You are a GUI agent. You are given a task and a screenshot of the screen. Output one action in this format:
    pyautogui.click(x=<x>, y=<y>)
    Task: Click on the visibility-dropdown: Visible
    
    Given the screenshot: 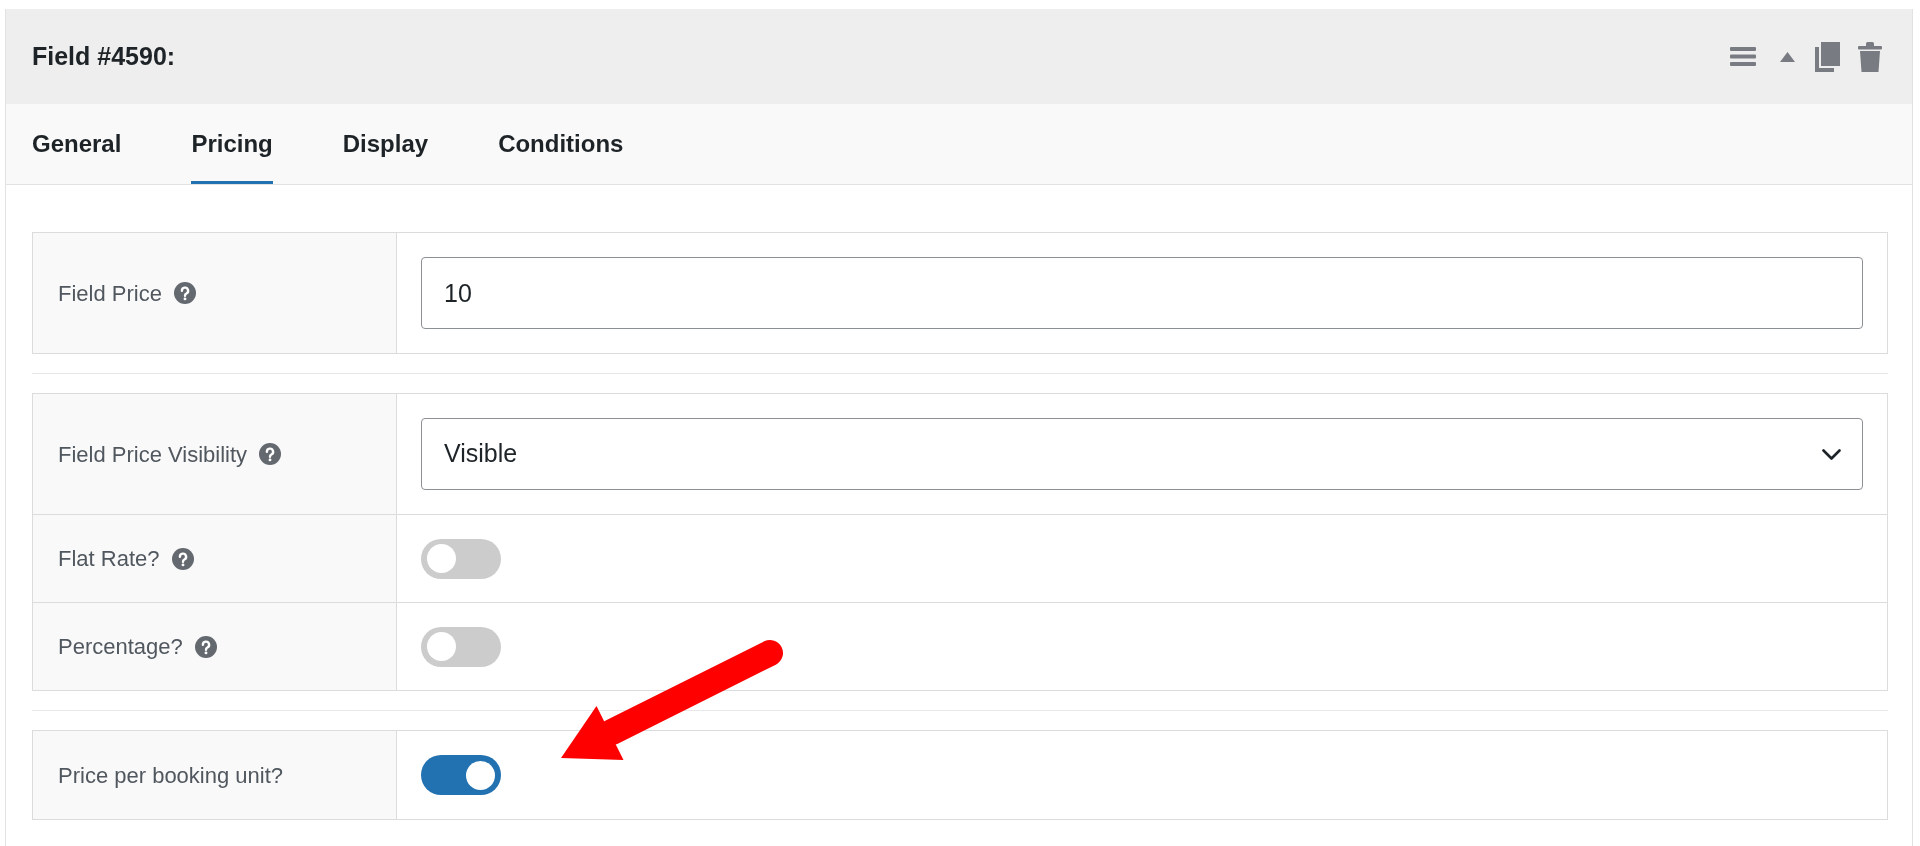 What is the action you would take?
    pyautogui.click(x=1142, y=454)
    